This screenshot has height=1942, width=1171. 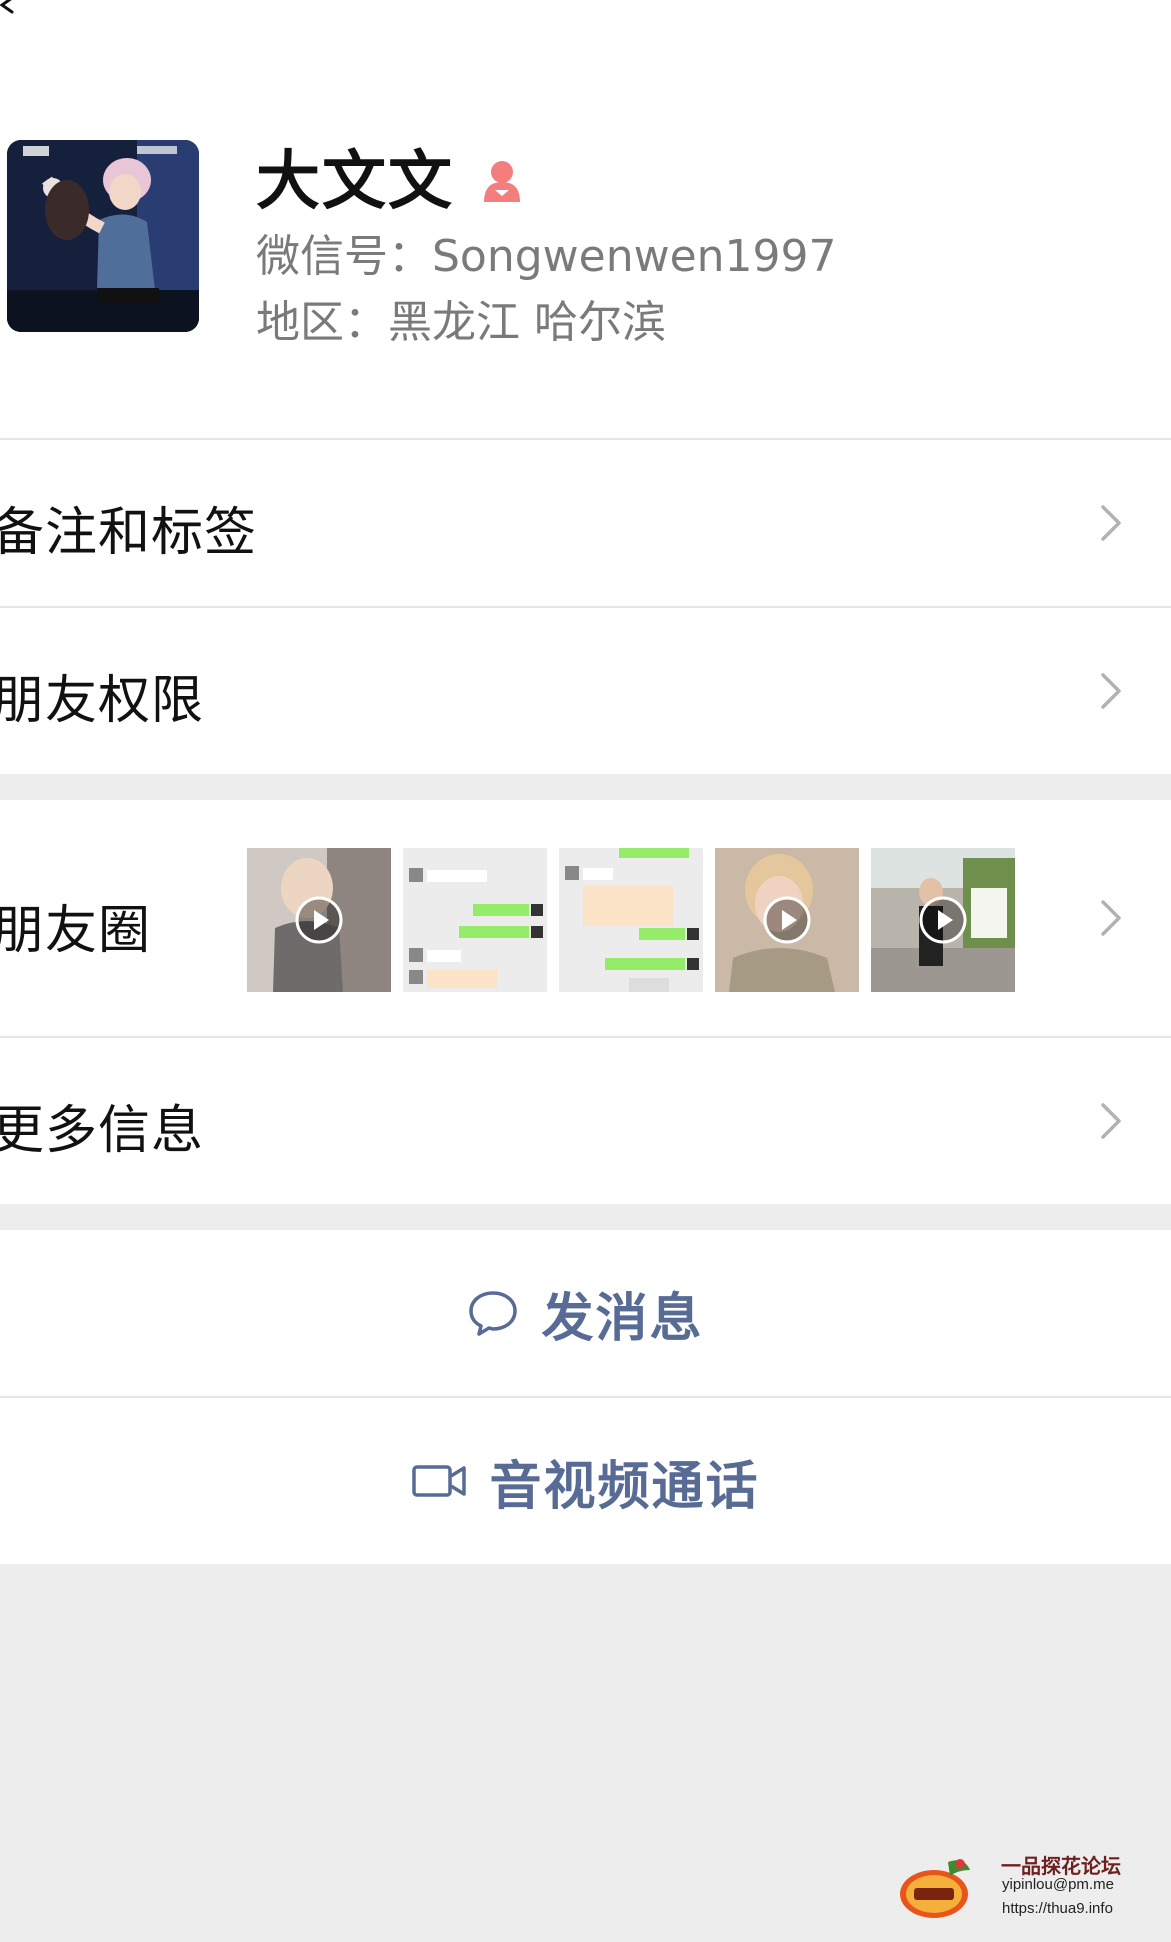 I want to click on av-call-button: 音视频通话, so click(x=585, y=1481).